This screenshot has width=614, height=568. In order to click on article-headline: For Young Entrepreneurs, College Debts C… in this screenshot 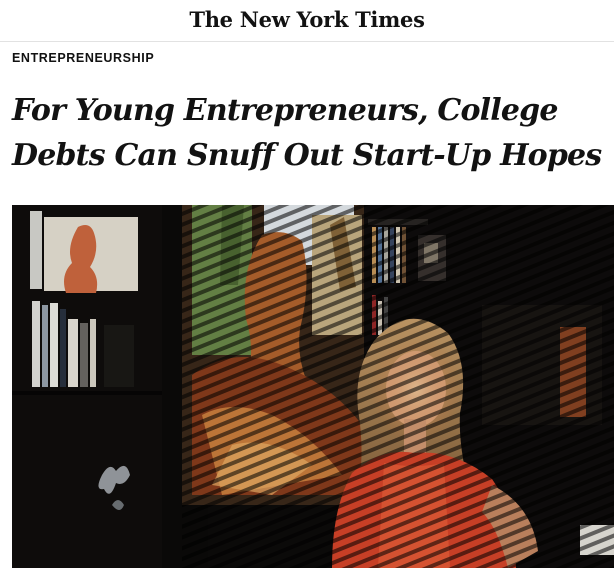, I will do `click(307, 133)`.